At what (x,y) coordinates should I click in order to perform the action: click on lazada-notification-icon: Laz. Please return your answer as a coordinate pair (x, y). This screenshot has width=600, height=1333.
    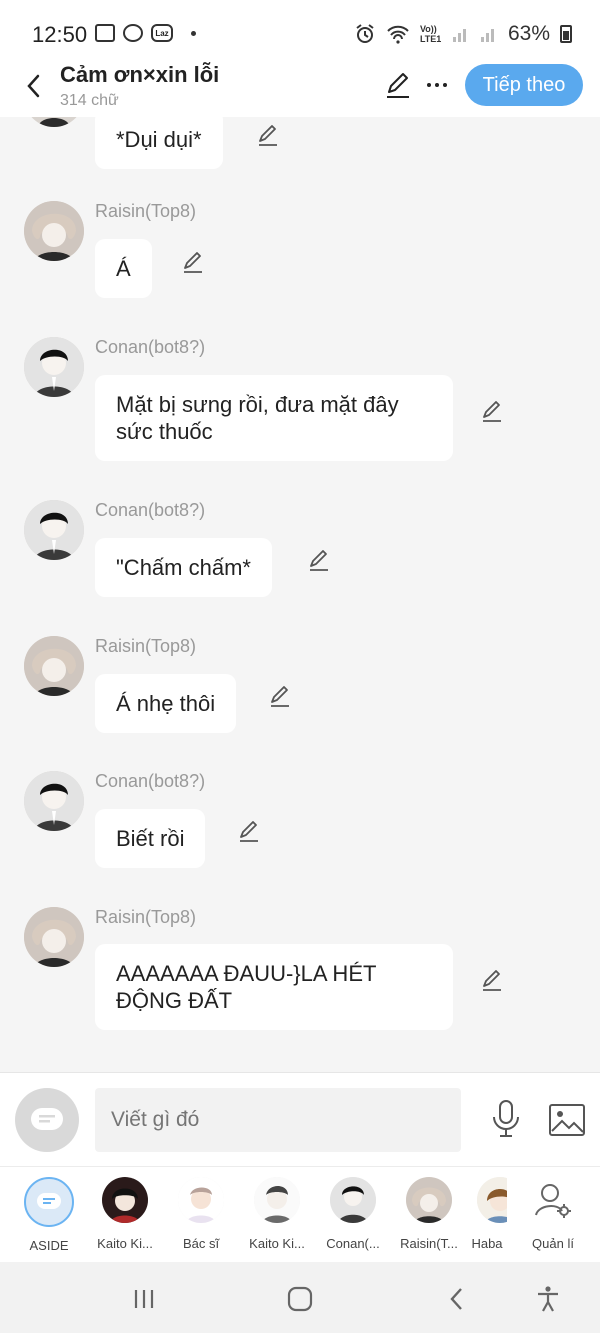
    Looking at the image, I should click on (162, 33).